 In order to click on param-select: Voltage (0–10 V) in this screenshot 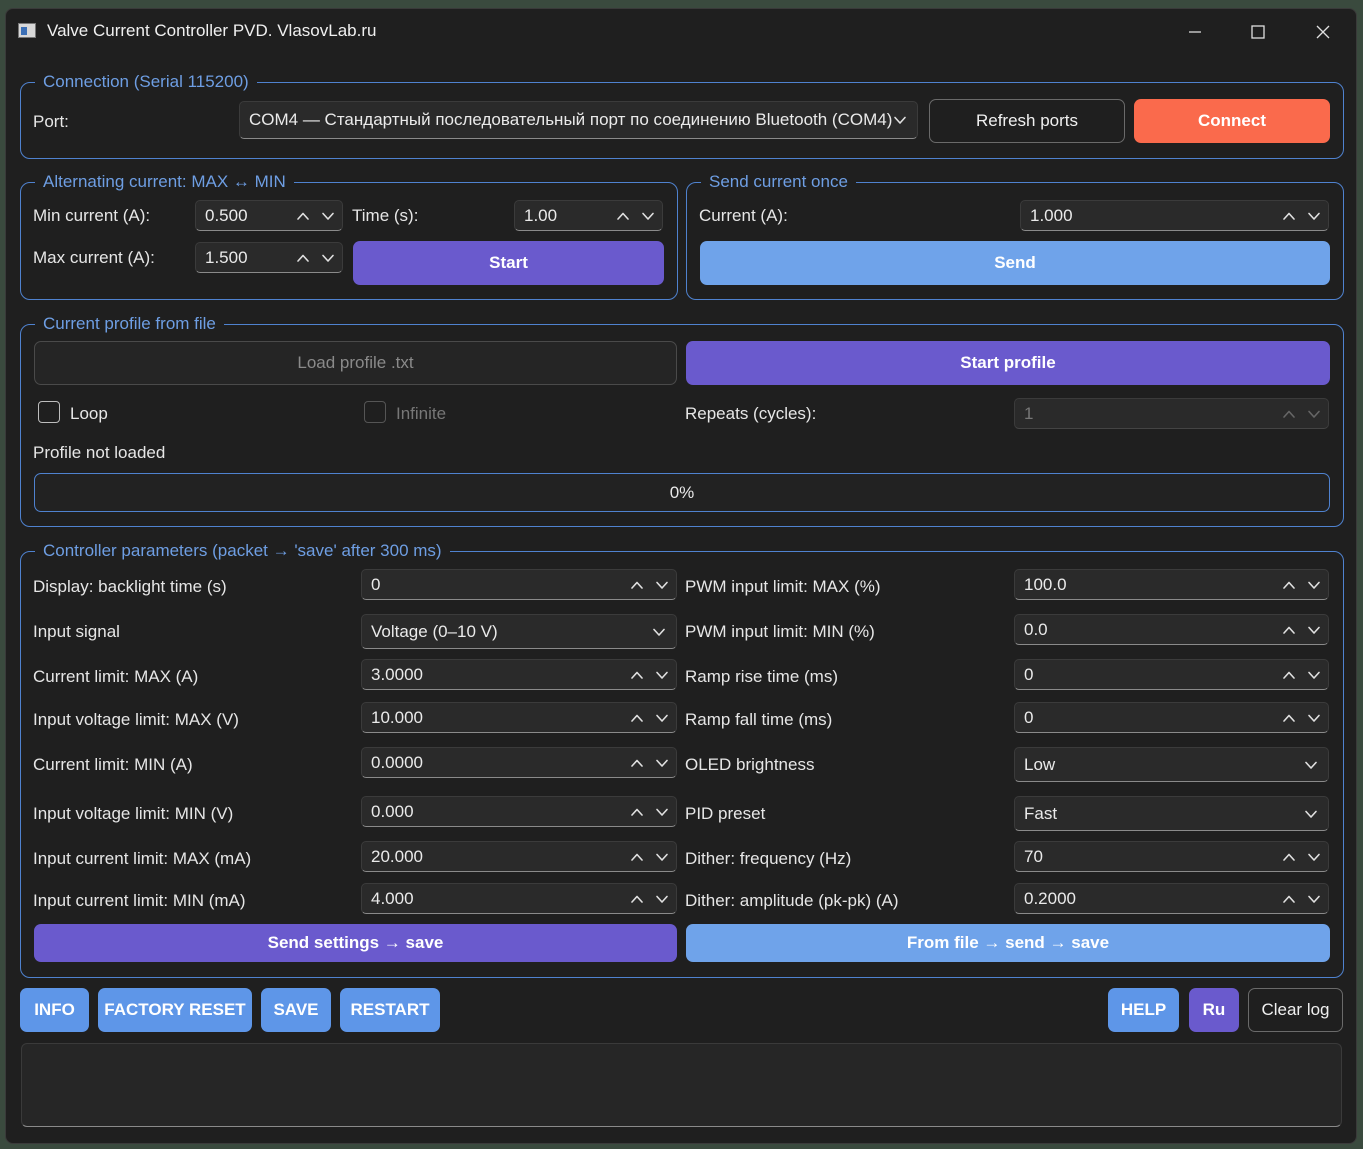, I will do `click(519, 631)`.